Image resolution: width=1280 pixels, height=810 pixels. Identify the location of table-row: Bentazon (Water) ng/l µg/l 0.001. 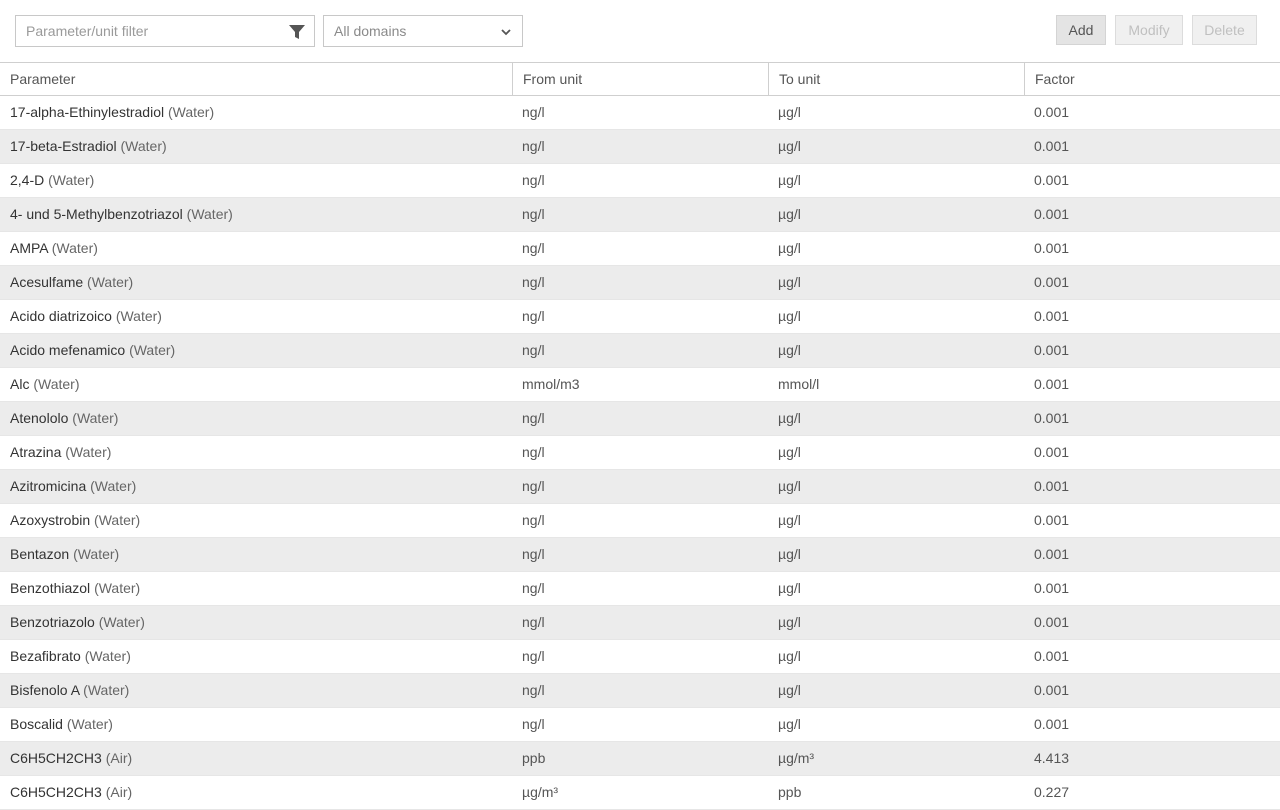
(640, 555).